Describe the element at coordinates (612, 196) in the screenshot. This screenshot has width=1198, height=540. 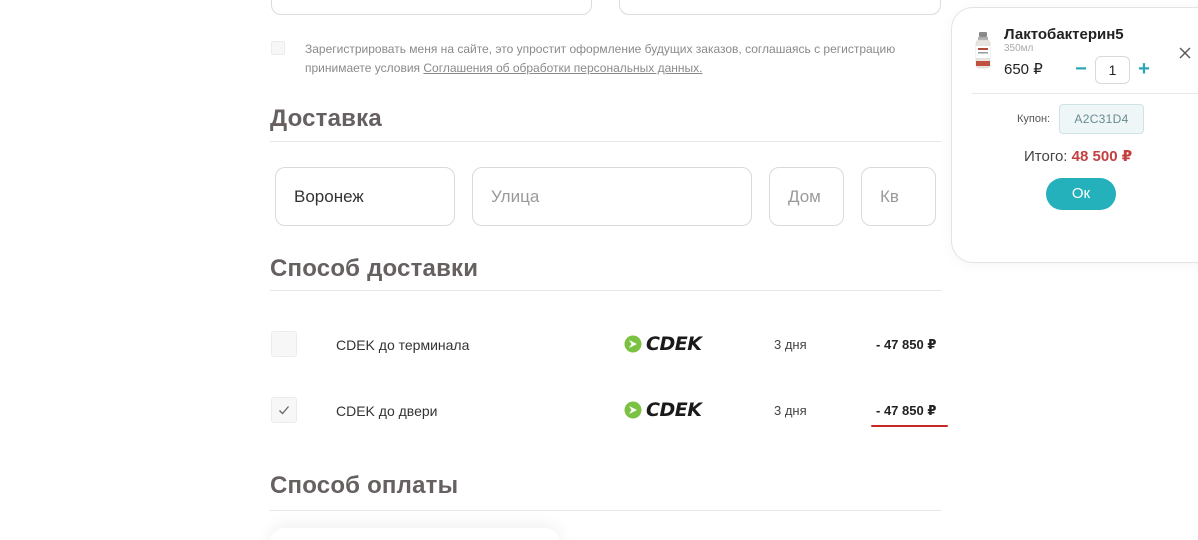
I see `street-input: Улица` at that location.